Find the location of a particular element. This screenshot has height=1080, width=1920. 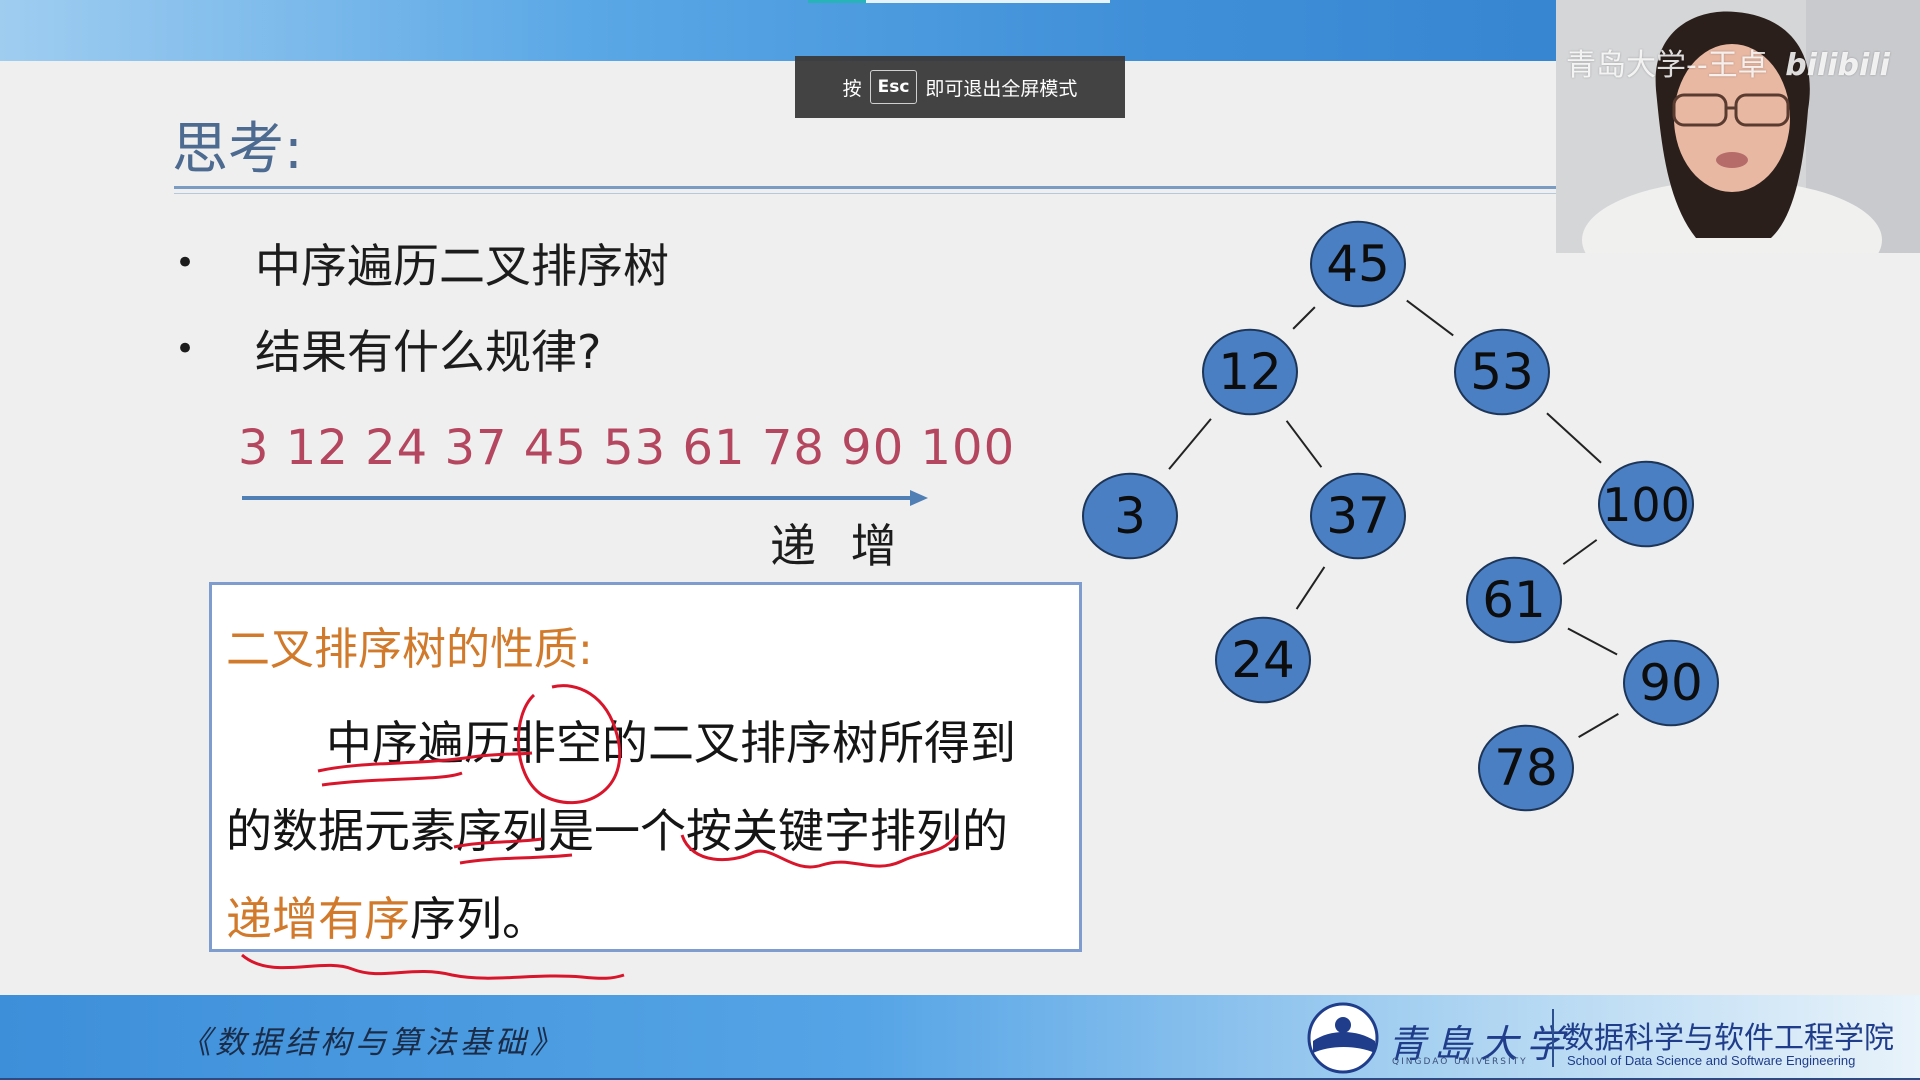

property-line-3-rest: 序列。 is located at coordinates (479, 919).